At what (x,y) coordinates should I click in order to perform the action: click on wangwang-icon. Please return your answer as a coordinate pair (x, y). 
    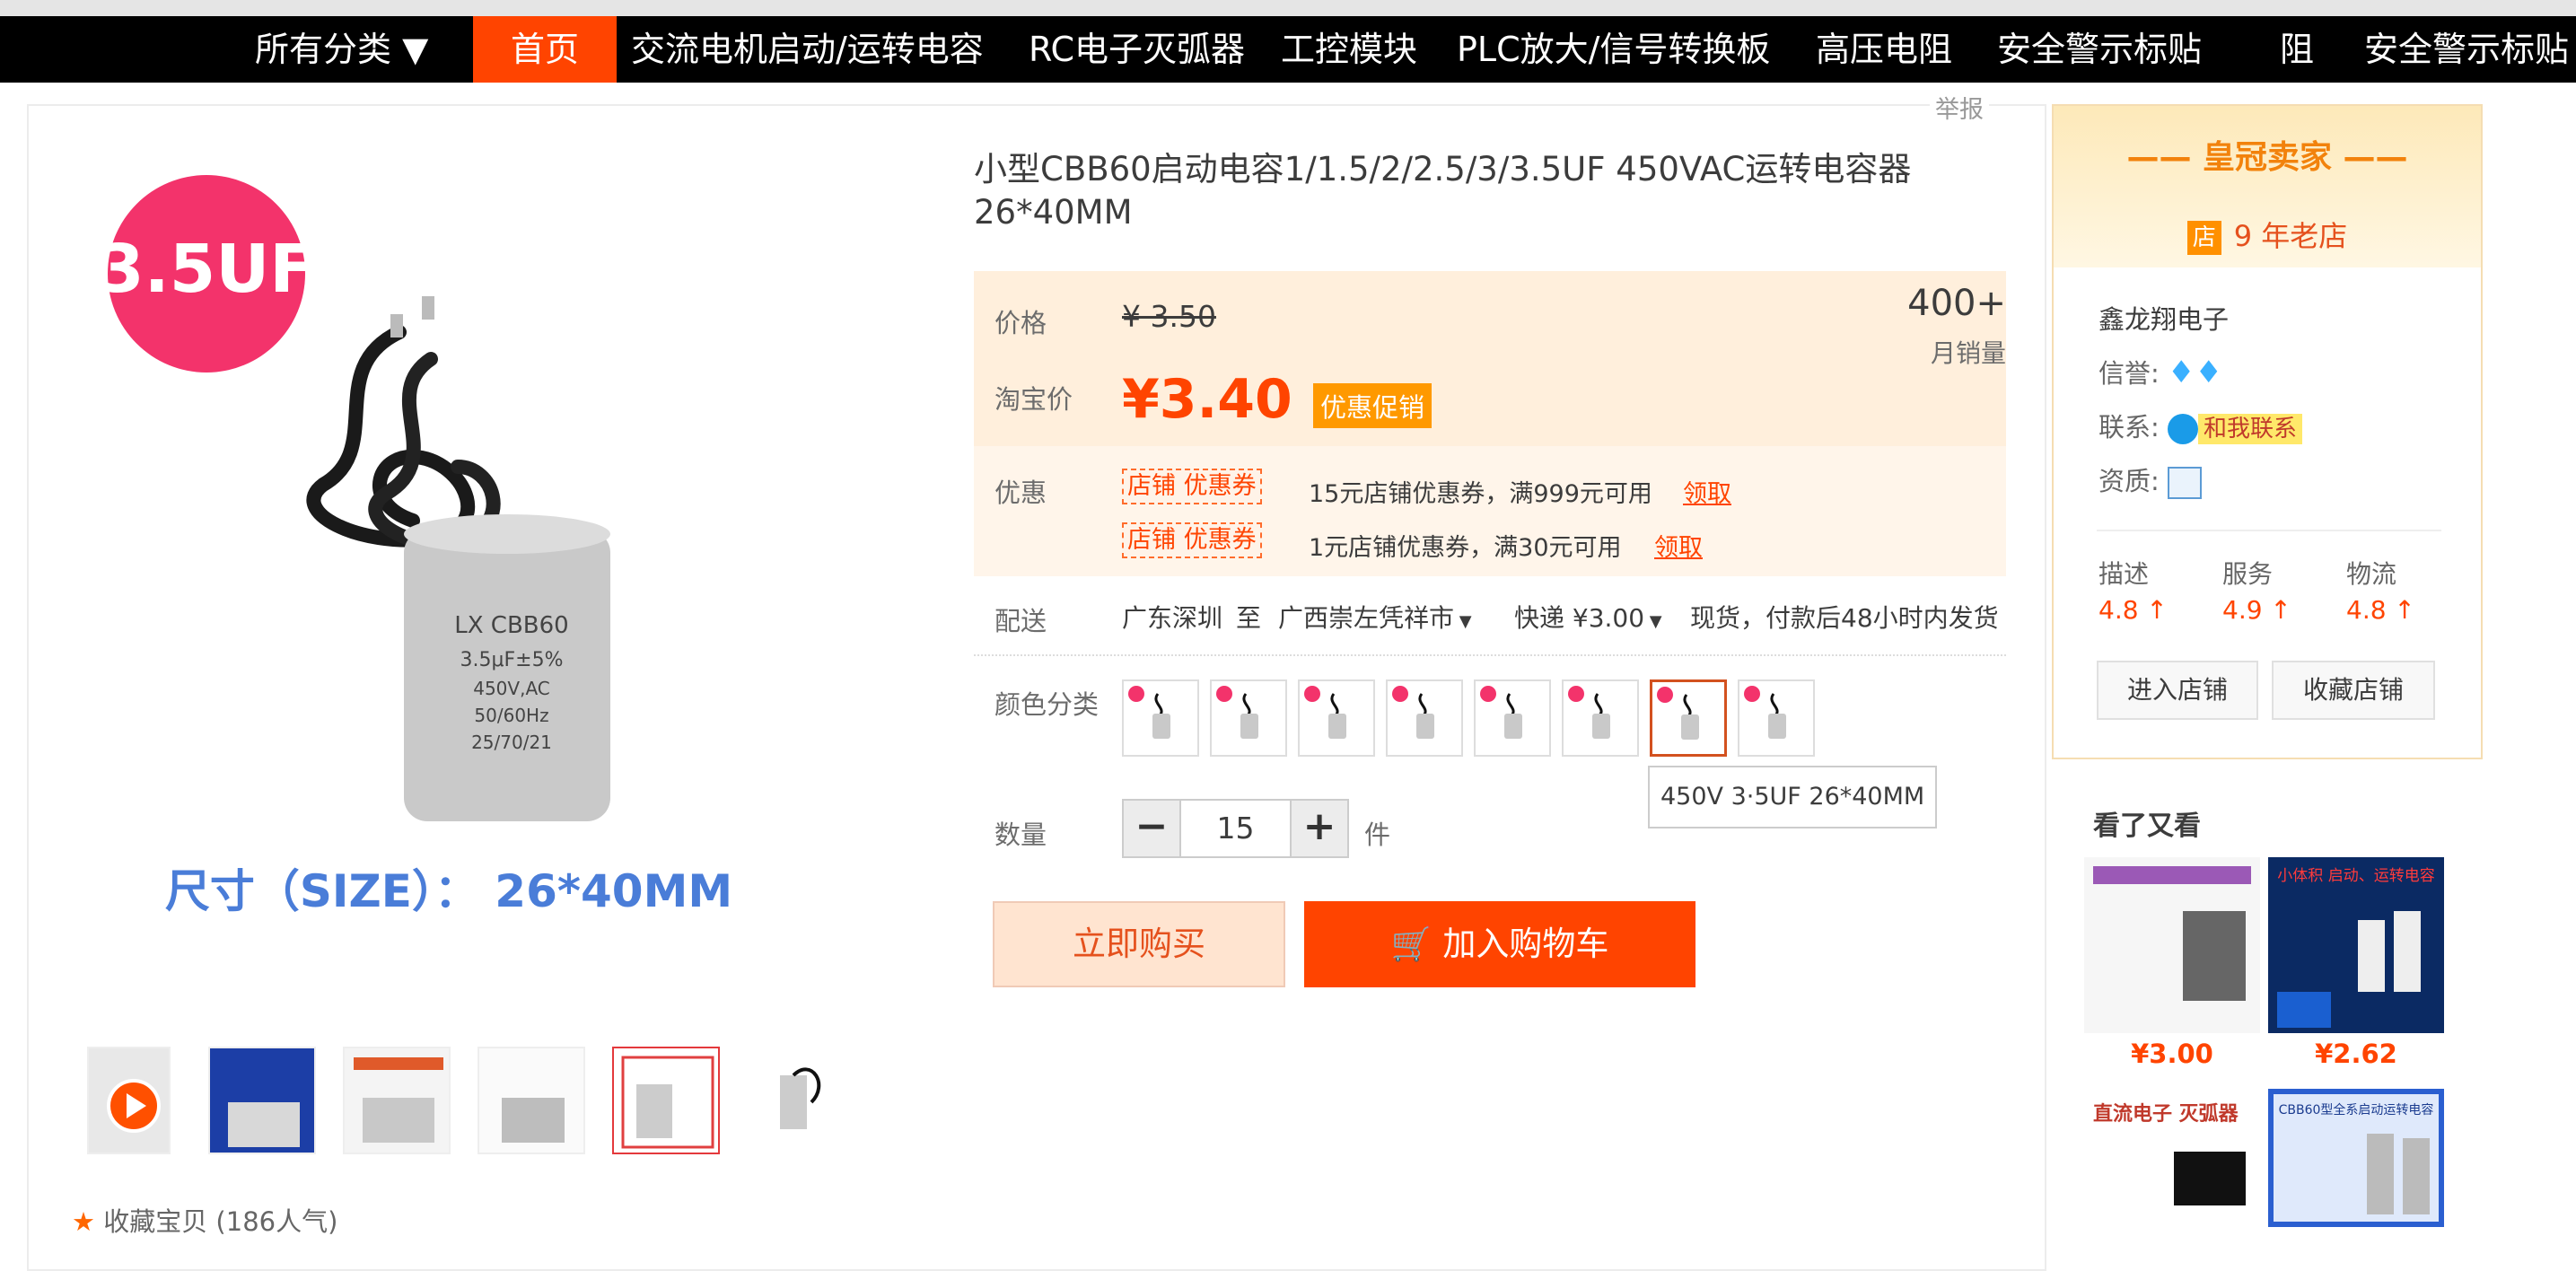
    Looking at the image, I should click on (2183, 429).